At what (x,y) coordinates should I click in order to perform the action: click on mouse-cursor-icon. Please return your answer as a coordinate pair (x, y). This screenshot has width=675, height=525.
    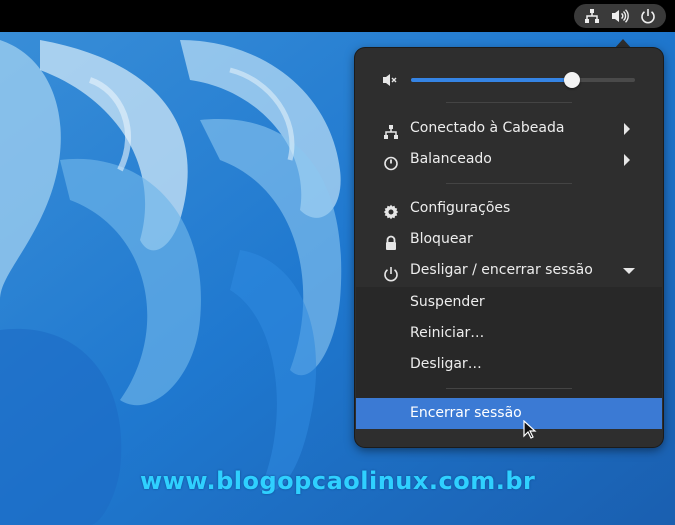
    Looking at the image, I should click on (530, 429).